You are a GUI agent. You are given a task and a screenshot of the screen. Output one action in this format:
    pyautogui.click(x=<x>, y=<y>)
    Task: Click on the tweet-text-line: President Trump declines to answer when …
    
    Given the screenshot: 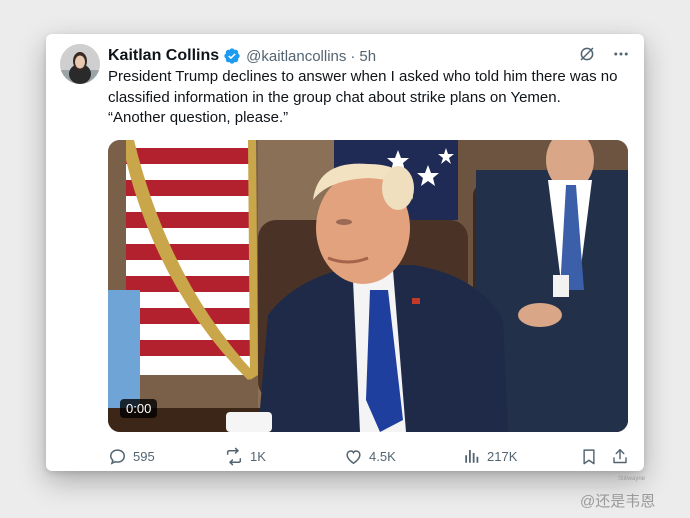 What is the action you would take?
    pyautogui.click(x=363, y=87)
    